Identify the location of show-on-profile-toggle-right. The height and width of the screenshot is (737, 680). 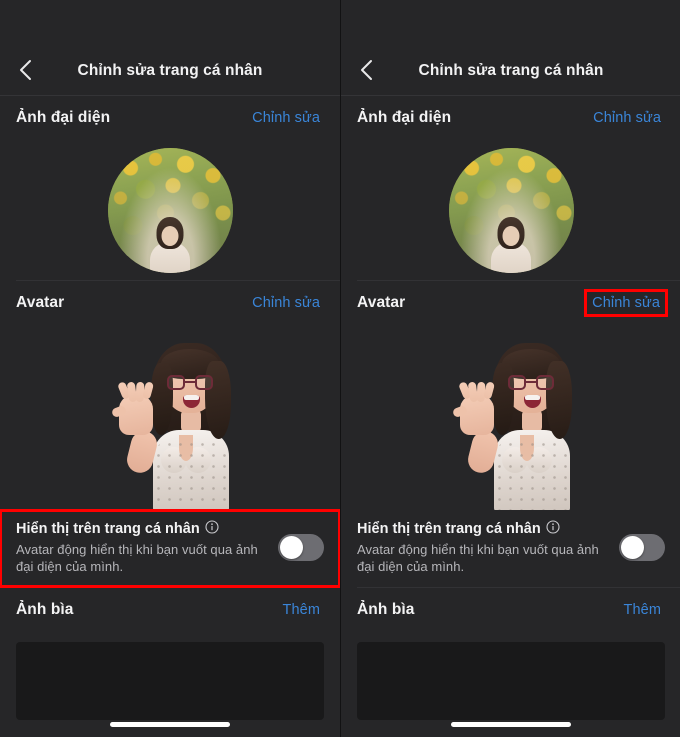
(642, 547).